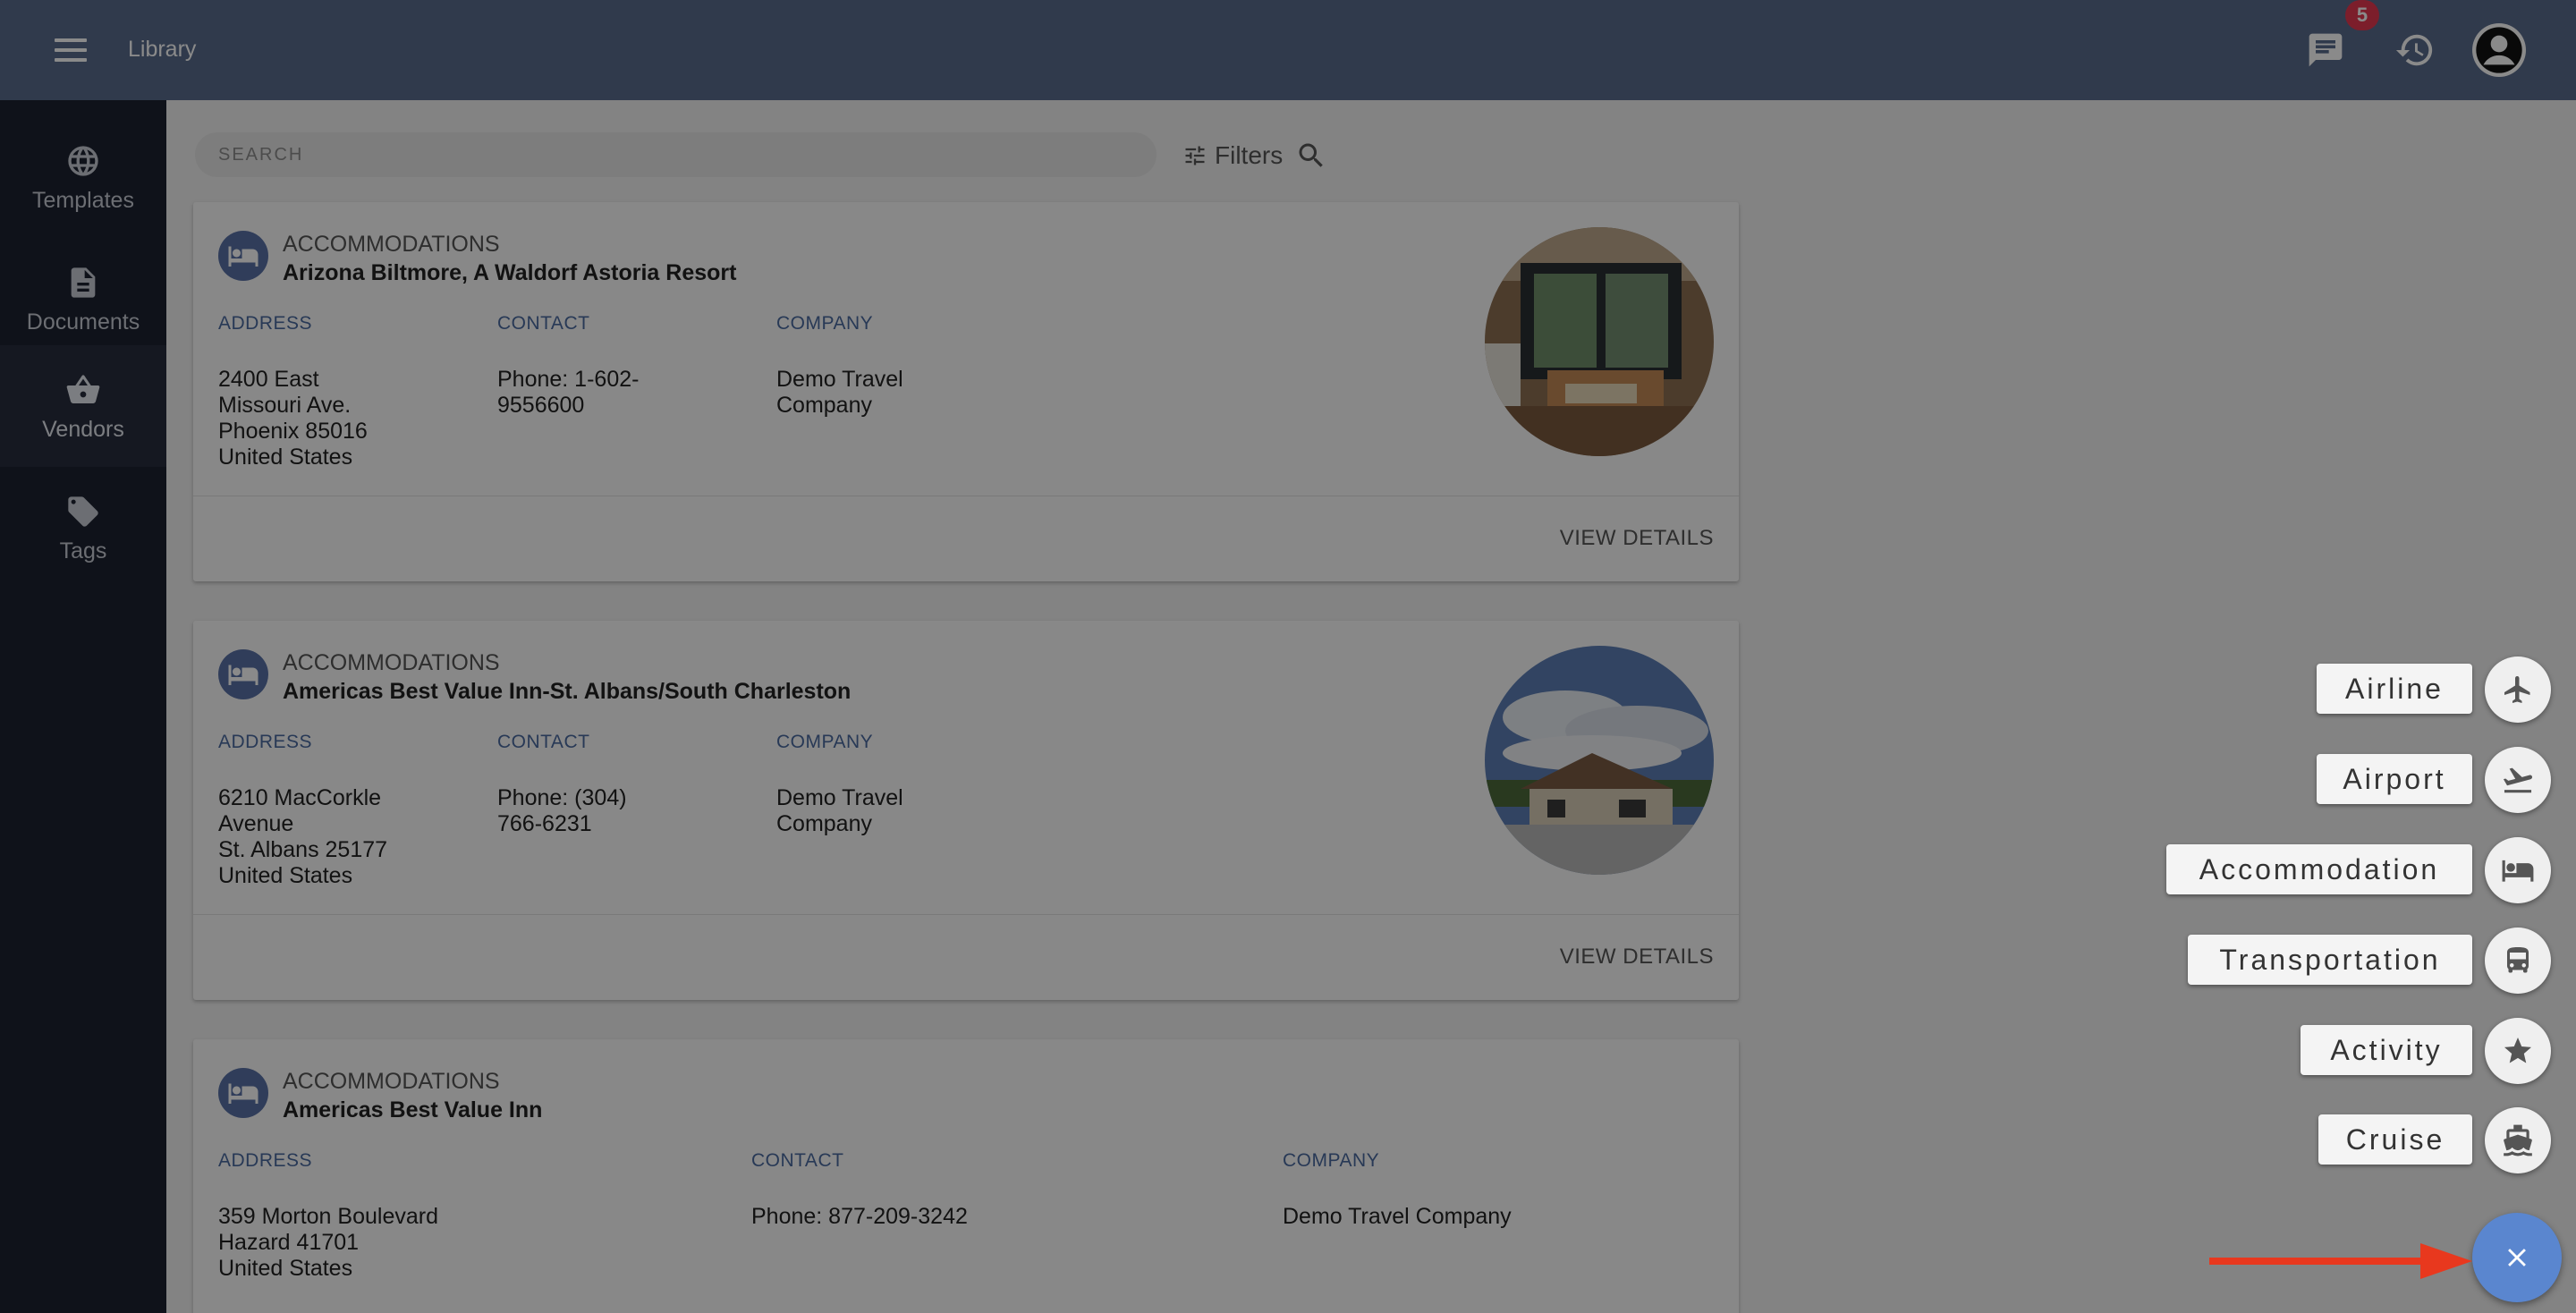 The width and height of the screenshot is (2576, 1313). I want to click on flight-takeoff-icon, so click(2518, 780).